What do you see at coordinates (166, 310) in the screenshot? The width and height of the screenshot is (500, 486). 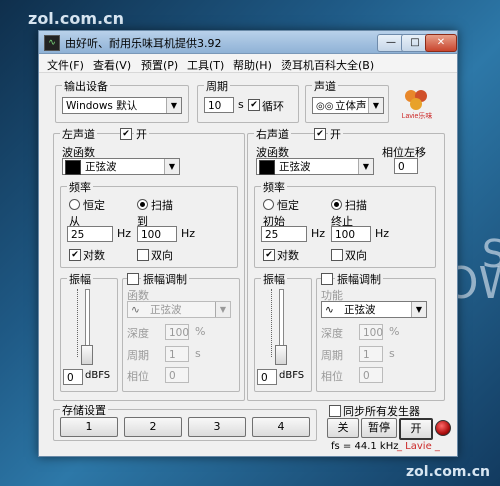 I see `left-mod-wave-value: 正弦波` at bounding box center [166, 310].